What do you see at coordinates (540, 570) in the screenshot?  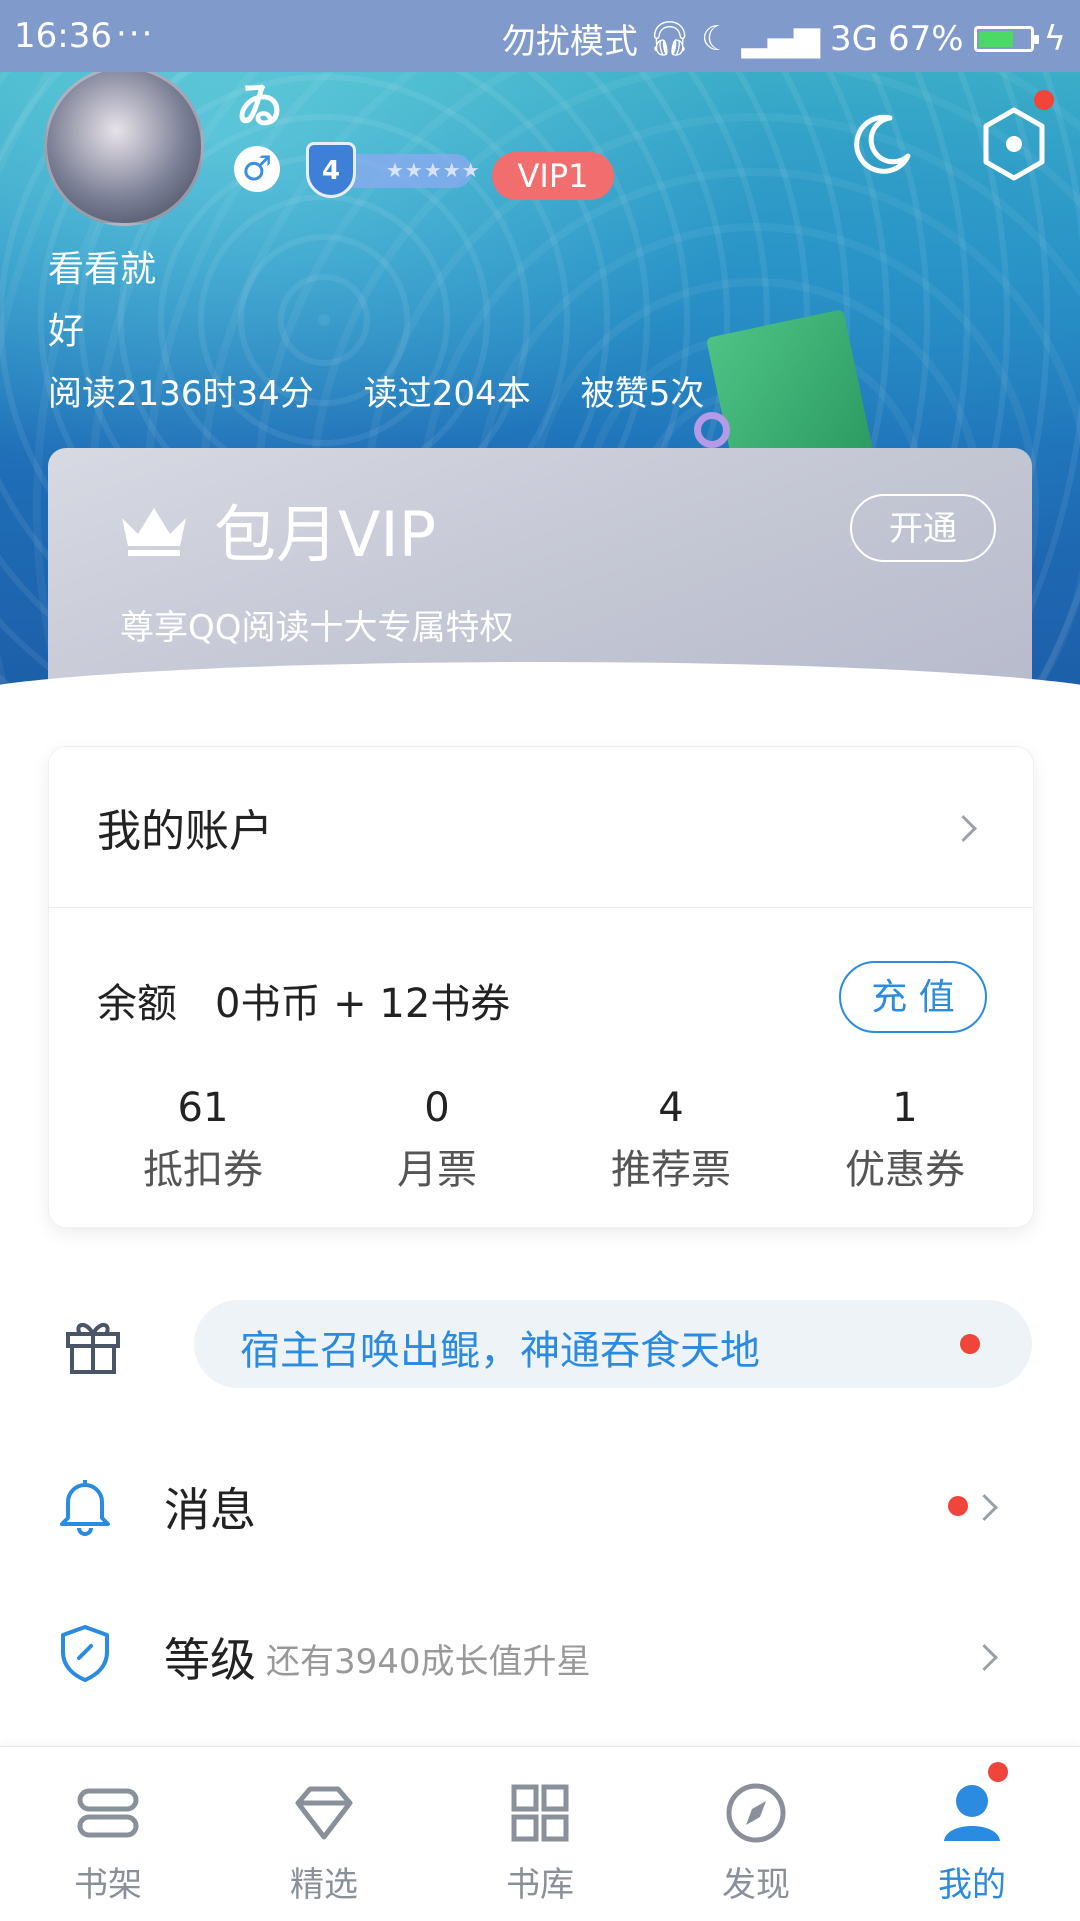 I see `vip-card: 包月VIP 尊享QQ阅读十大专属特权 开通` at bounding box center [540, 570].